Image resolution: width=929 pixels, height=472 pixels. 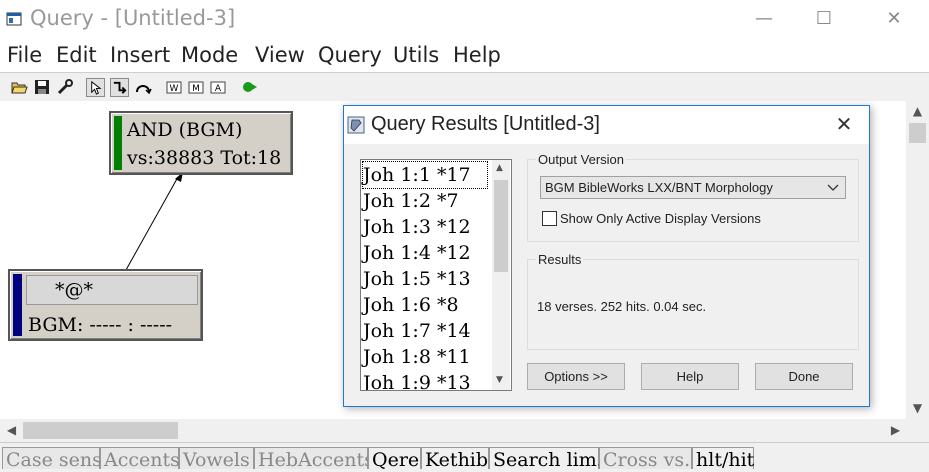 What do you see at coordinates (411, 305) in the screenshot?
I see `verse-item-joh-1-6: Joh 1:6 *8` at bounding box center [411, 305].